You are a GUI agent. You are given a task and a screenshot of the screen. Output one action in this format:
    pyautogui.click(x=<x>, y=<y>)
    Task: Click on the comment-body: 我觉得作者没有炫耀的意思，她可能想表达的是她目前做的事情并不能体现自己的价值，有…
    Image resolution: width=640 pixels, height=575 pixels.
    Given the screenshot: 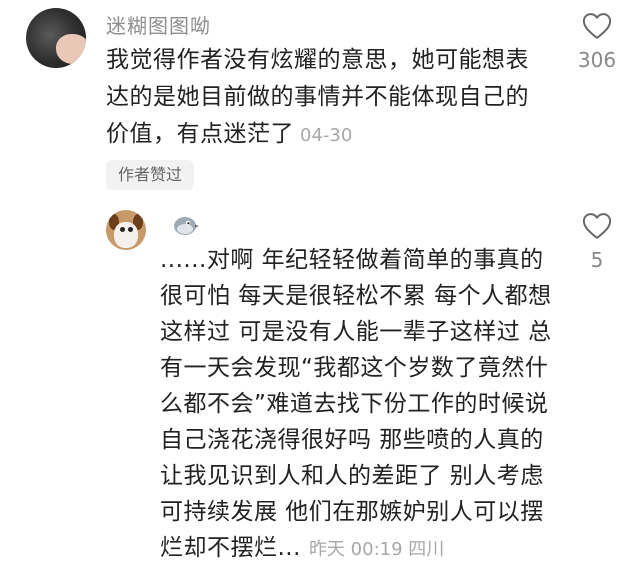 What is the action you would take?
    pyautogui.click(x=326, y=98)
    